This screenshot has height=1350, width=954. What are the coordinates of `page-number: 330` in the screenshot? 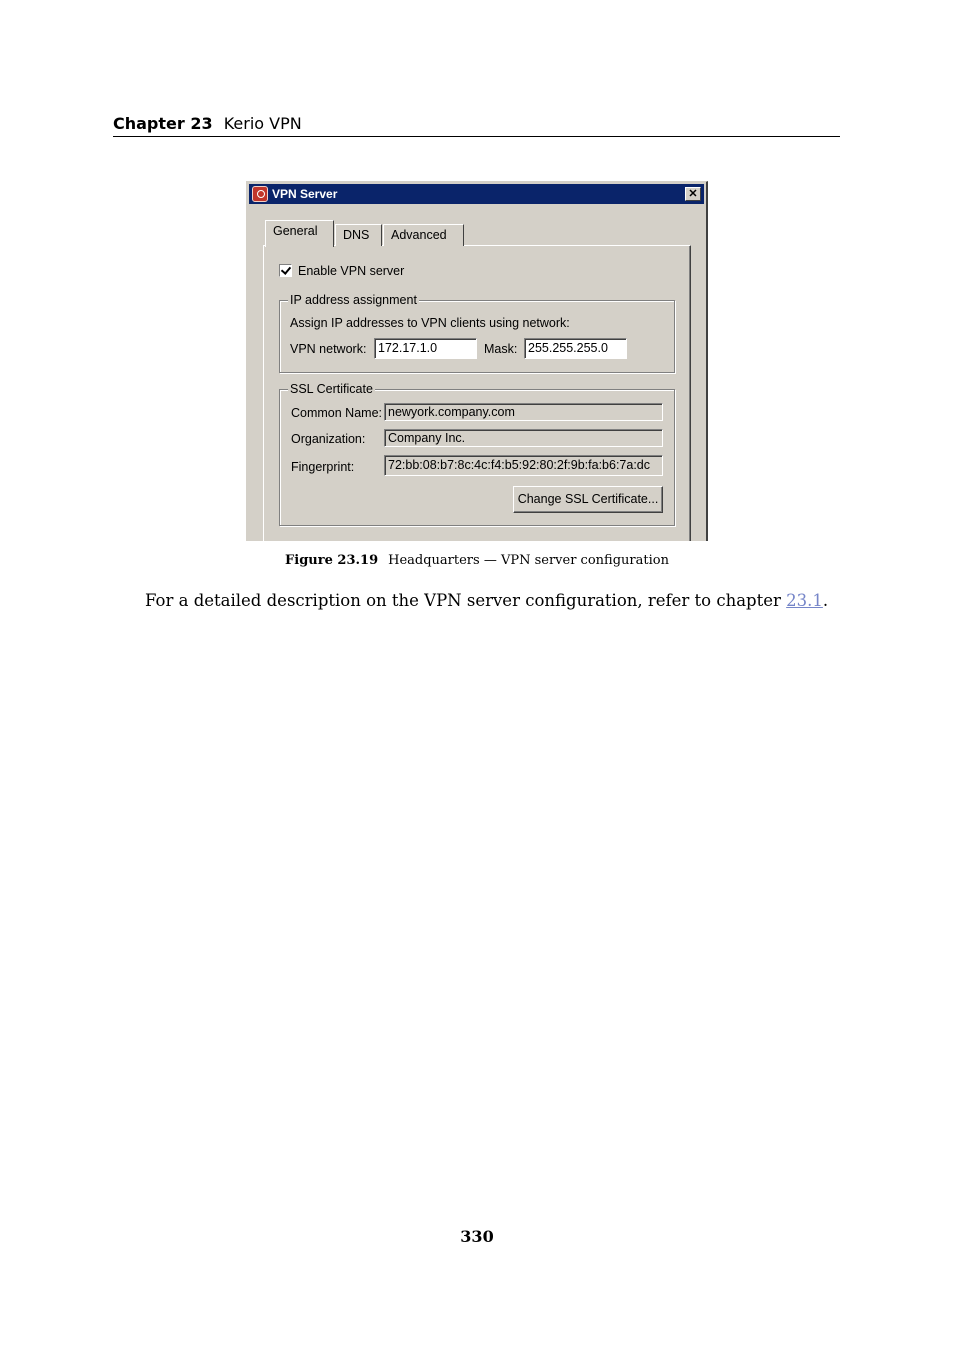 It's located at (477, 1236).